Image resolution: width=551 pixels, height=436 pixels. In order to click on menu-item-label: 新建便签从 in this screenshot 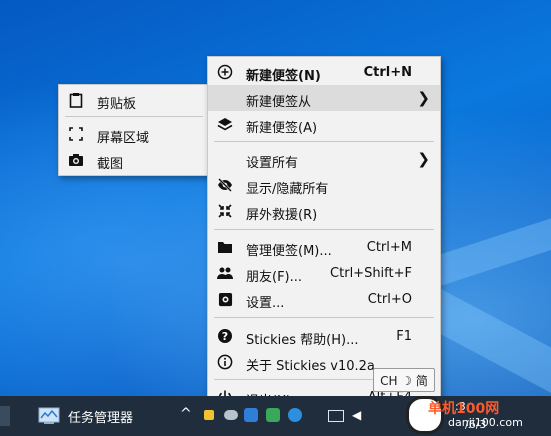, I will do `click(279, 102)`.